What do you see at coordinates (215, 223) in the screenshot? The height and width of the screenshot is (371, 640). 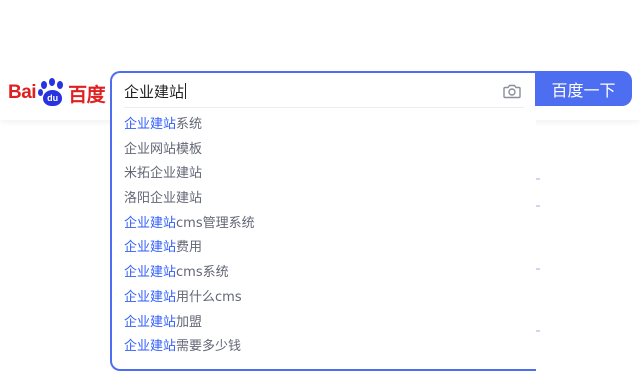 I see `suggestion-text: cms管理系统` at bounding box center [215, 223].